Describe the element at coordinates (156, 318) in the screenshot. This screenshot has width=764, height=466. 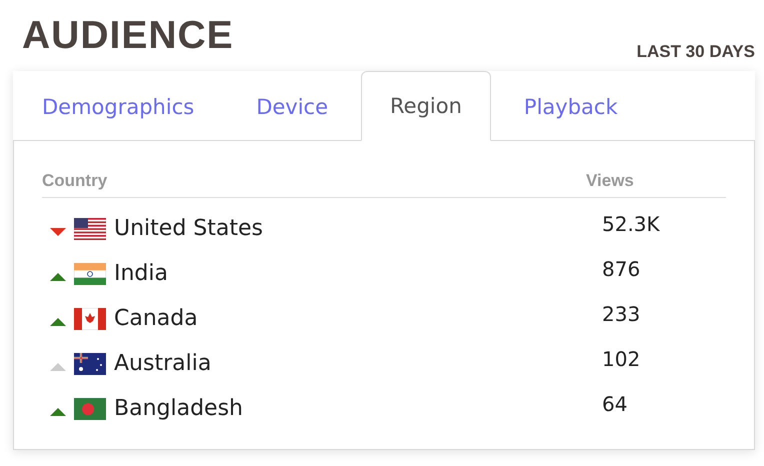
I see `country-name: Canada` at that location.